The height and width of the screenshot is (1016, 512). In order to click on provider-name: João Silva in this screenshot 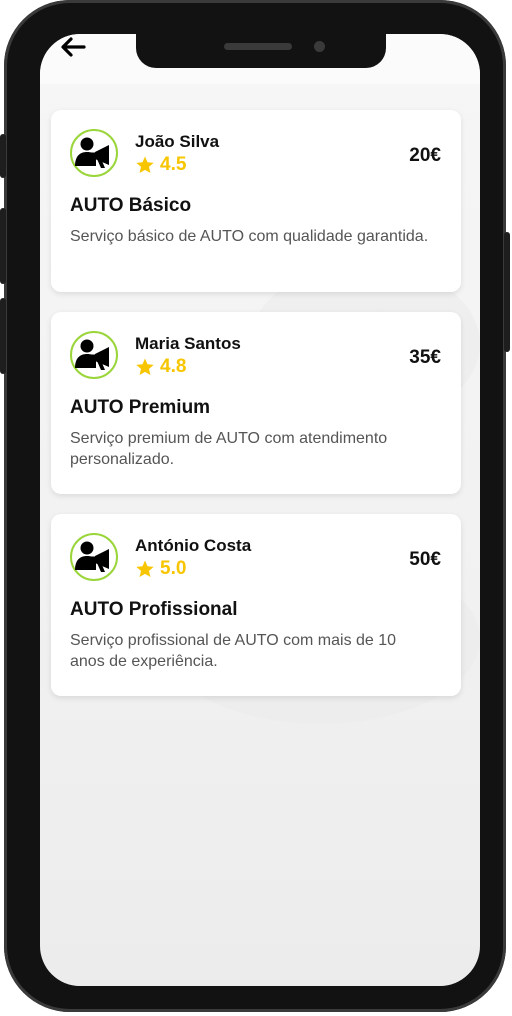, I will do `click(177, 141)`.